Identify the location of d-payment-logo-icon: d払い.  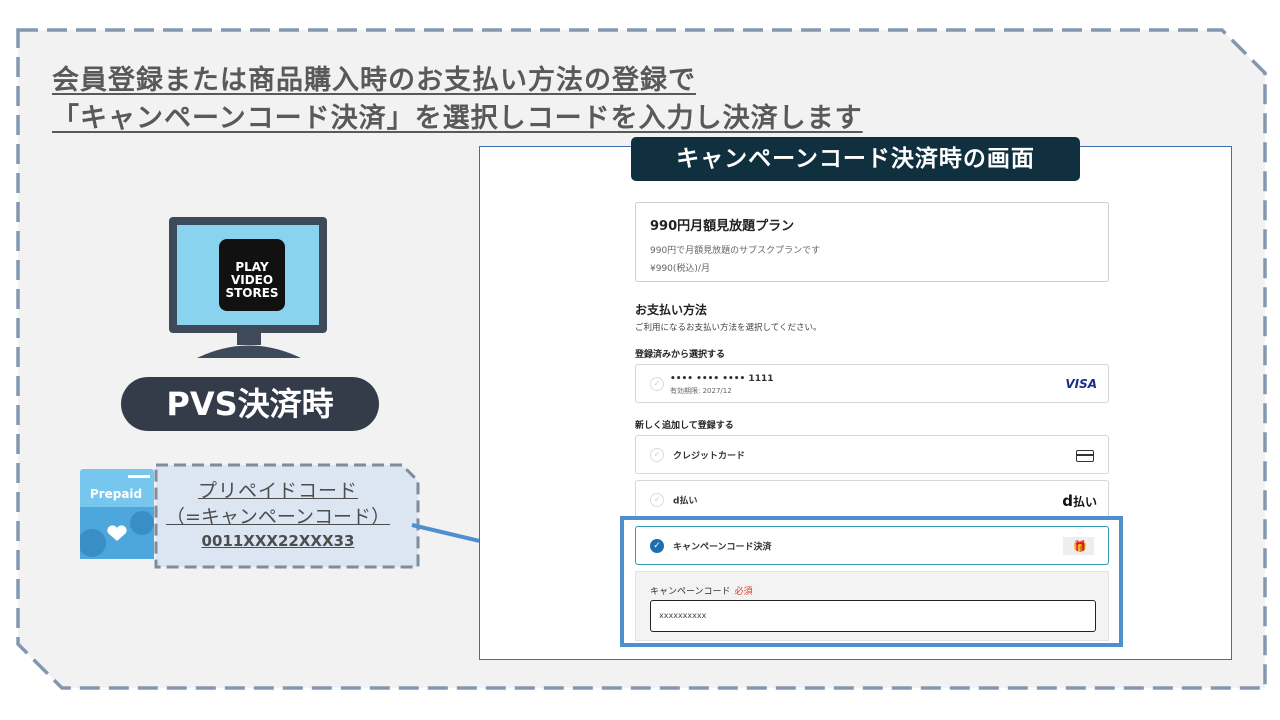
(1079, 501).